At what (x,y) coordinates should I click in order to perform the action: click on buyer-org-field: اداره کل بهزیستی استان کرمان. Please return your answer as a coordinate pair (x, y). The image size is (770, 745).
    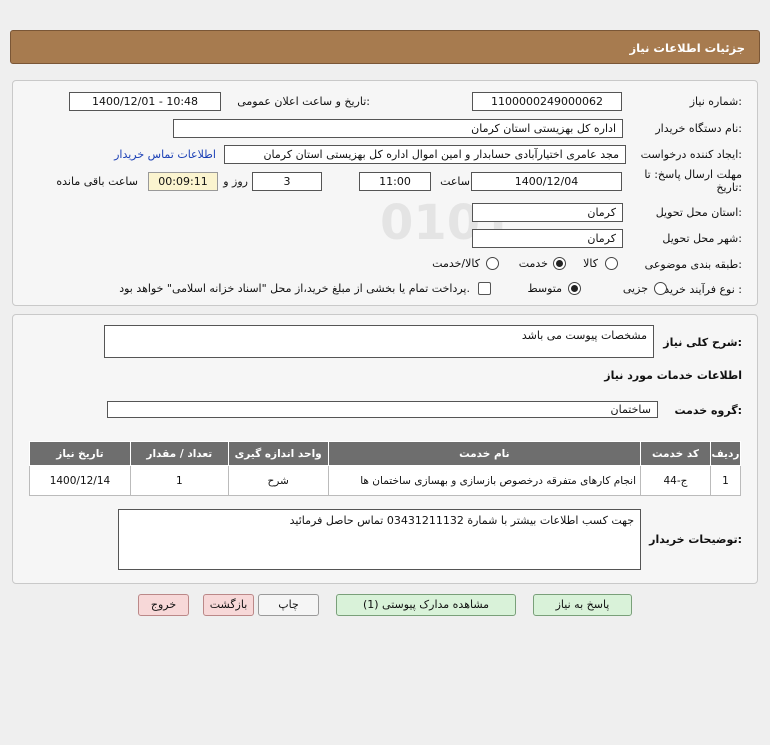
    Looking at the image, I should click on (398, 128).